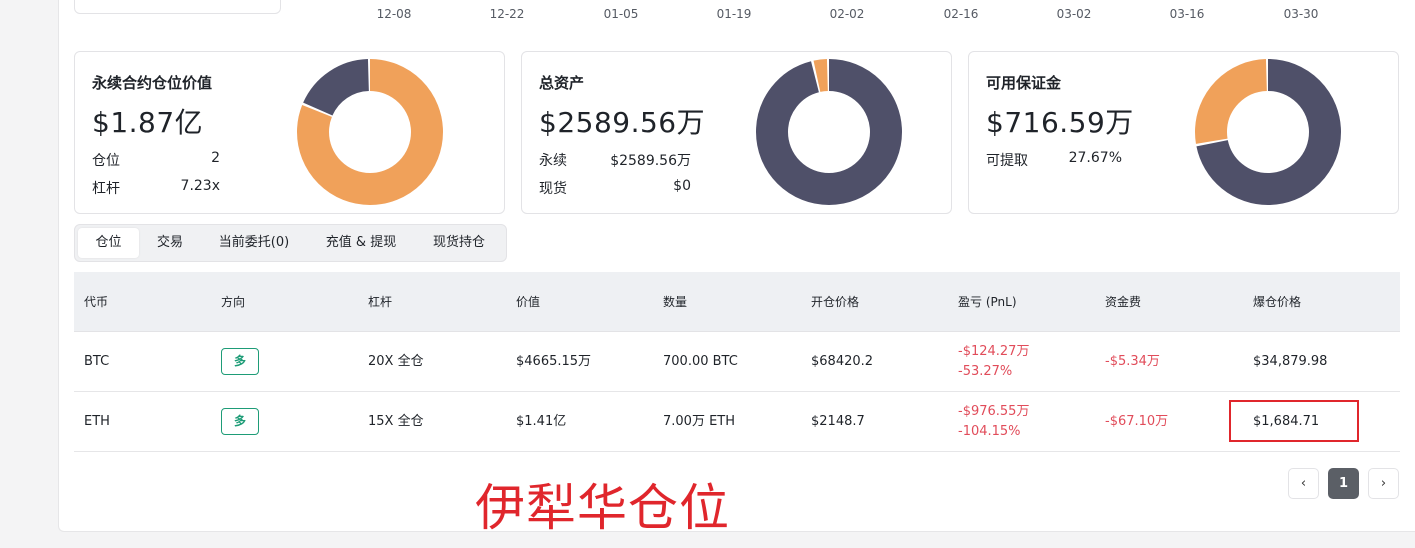 Image resolution: width=1415 pixels, height=548 pixels. What do you see at coordinates (842, 361) in the screenshot?
I see `cell-entry-price: $68420.2` at bounding box center [842, 361].